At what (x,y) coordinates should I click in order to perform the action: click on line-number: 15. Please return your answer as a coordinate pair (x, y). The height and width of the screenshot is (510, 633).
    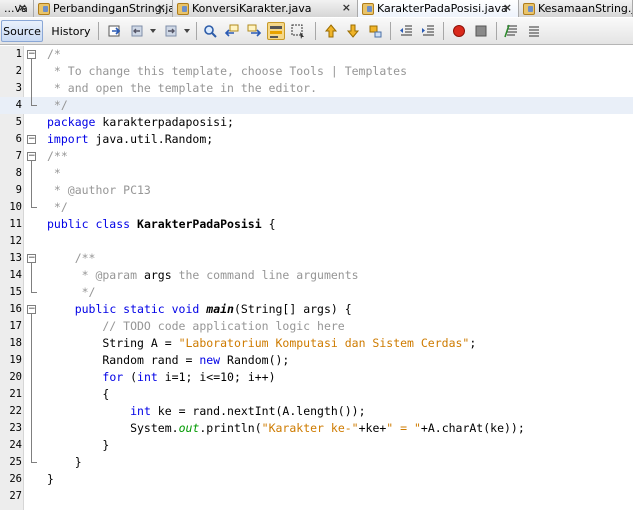
    Looking at the image, I should click on (15, 292).